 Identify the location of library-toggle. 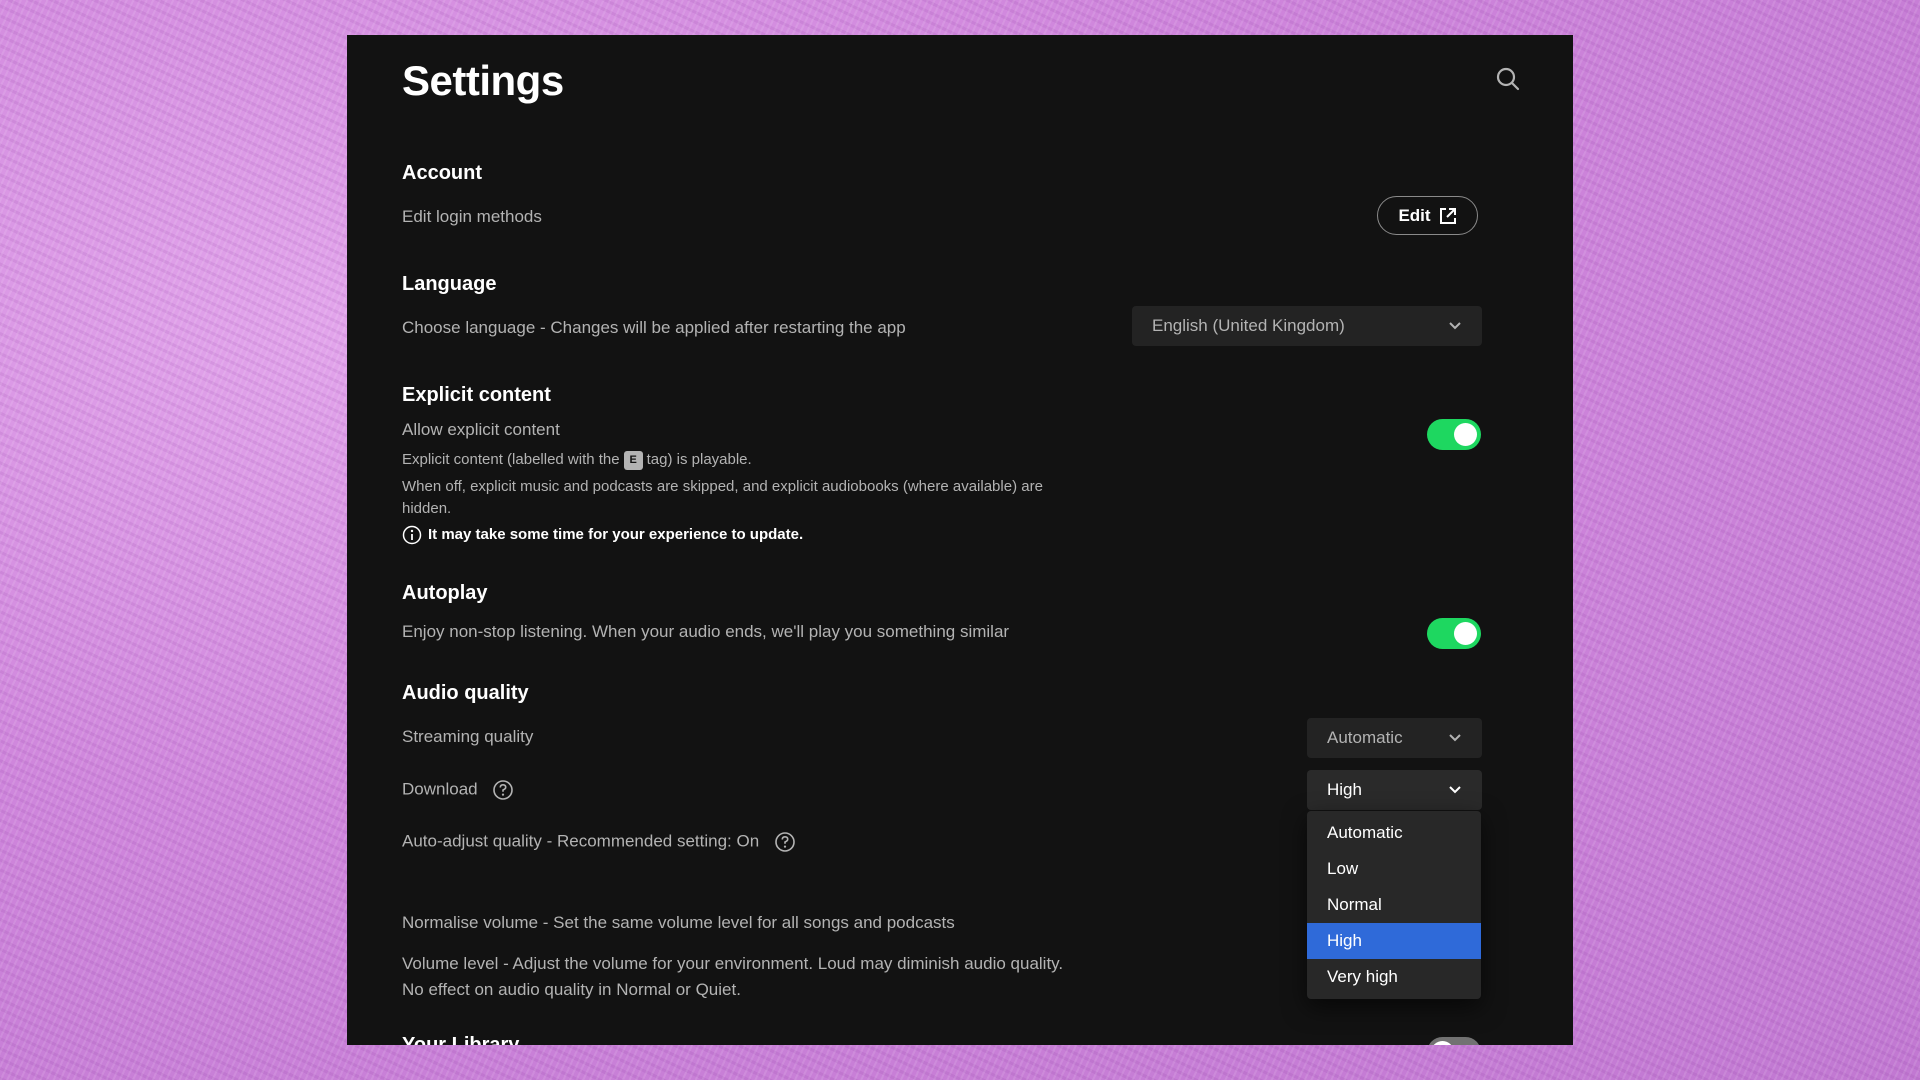
(1454, 1041).